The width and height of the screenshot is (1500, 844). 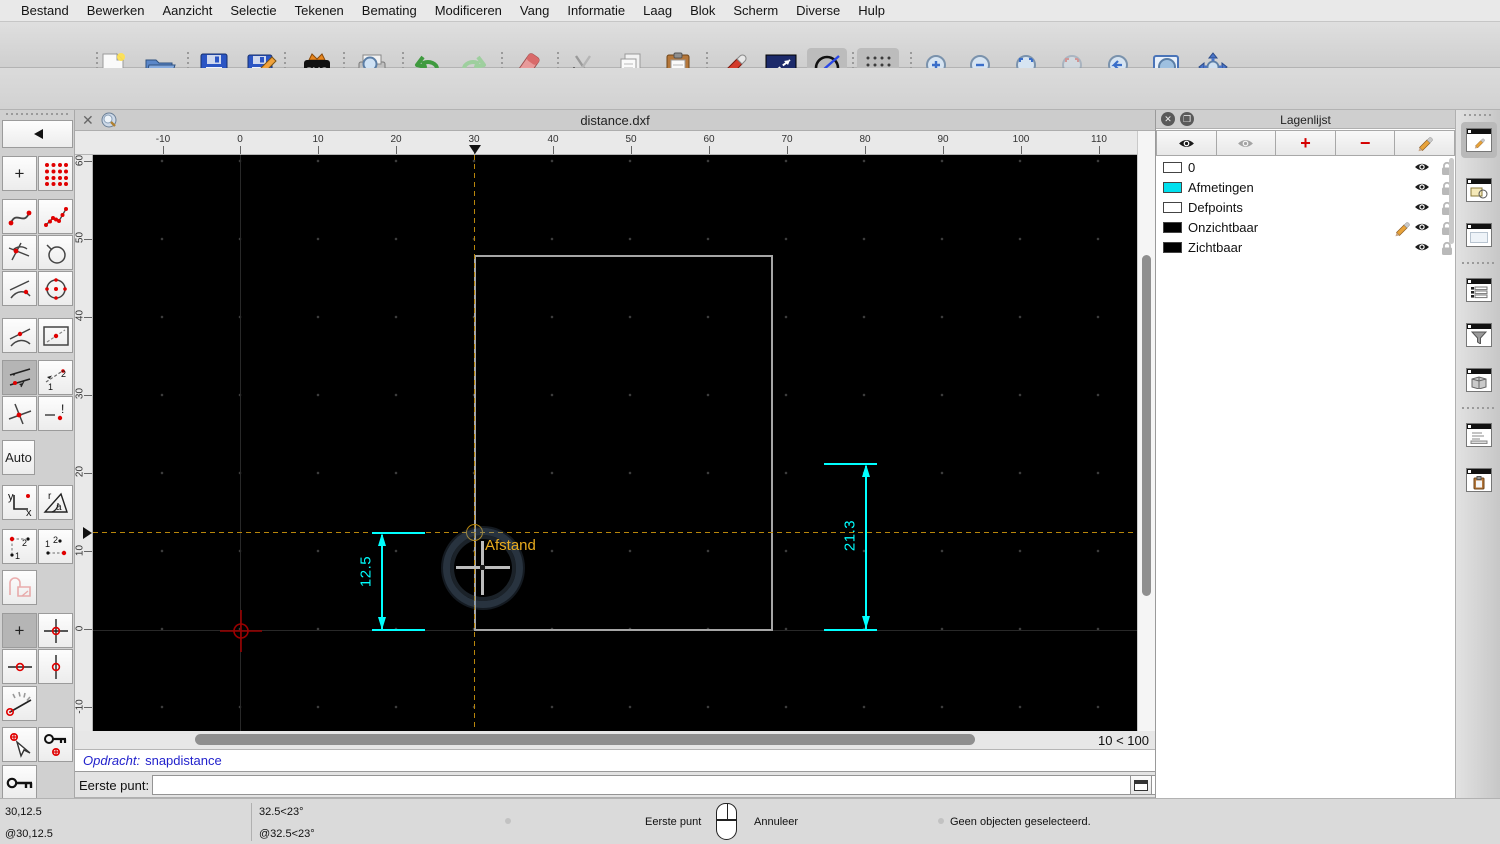 I want to click on layer-row-0: 0, so click(x=1305, y=168).